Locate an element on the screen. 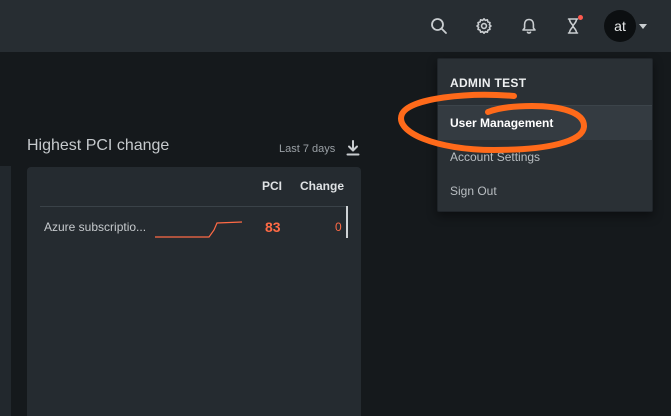  user-menu-header: ADMIN TEST is located at coordinates (488, 83).